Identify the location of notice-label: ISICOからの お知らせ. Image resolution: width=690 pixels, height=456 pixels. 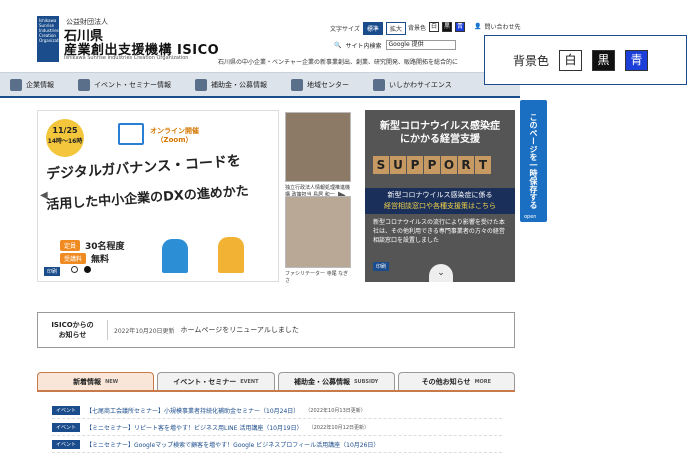
(73, 330).